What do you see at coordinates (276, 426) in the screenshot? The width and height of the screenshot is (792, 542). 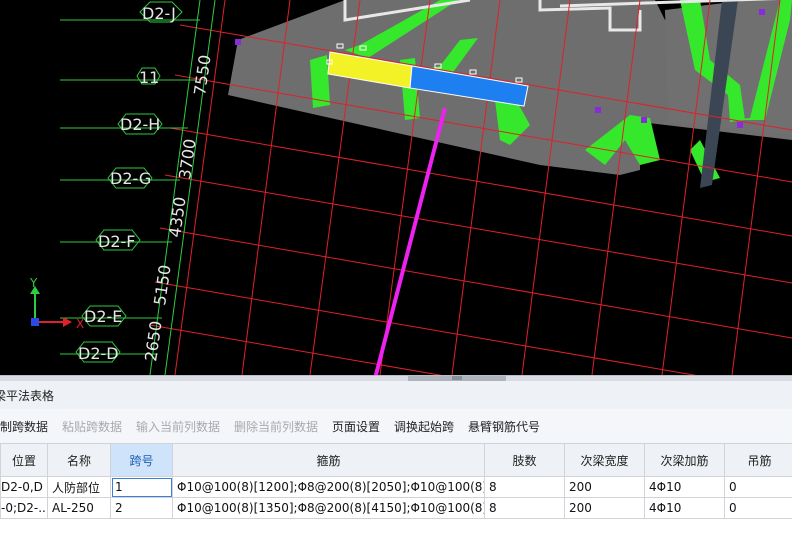 I see `delete-column-data-button: 删除当前列数据` at bounding box center [276, 426].